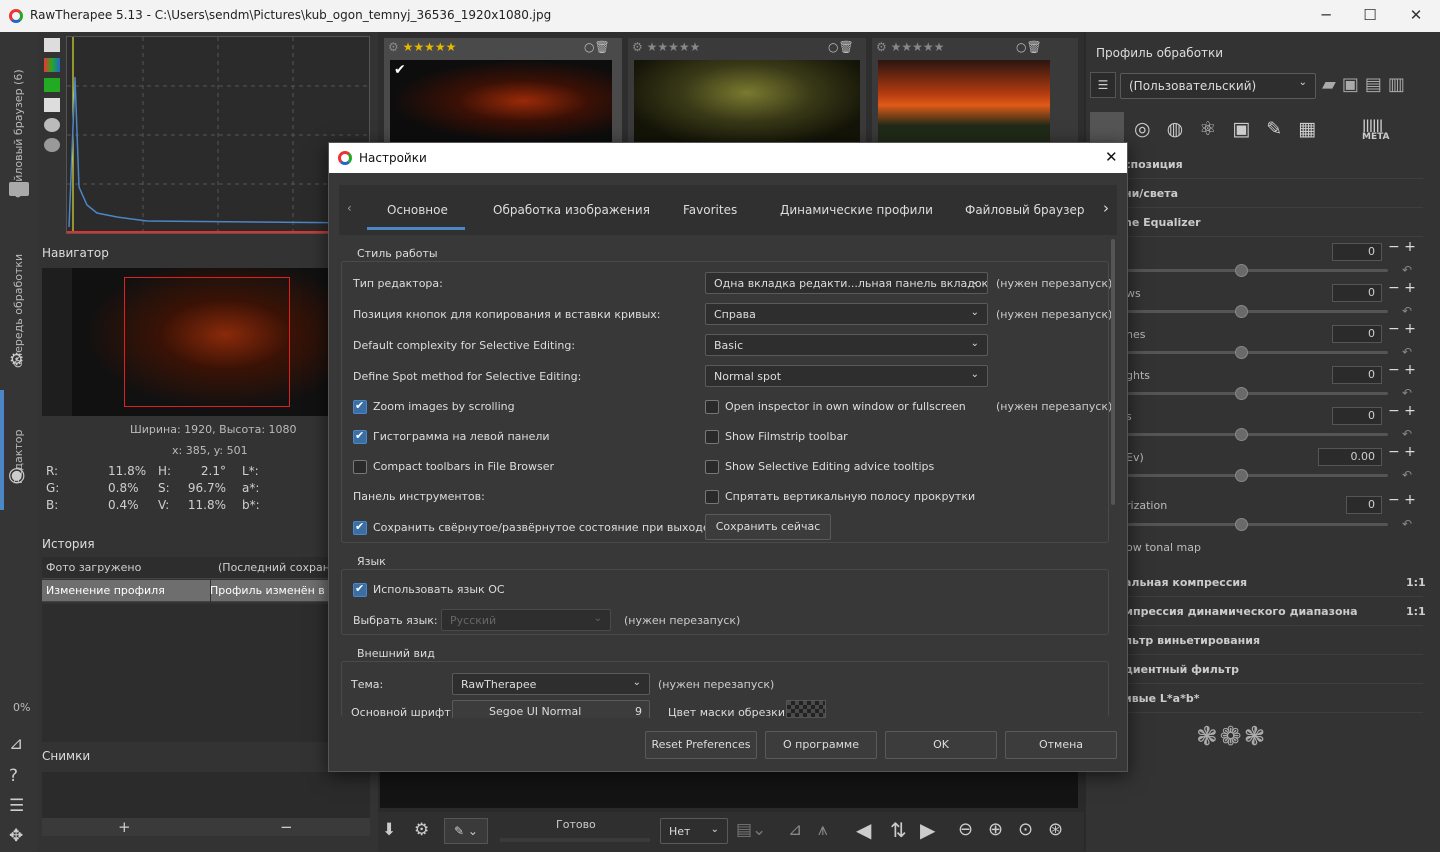 Image resolution: width=1440 pixels, height=852 pixels. I want to click on profile-actions: ▰▣▤▥, so click(1366, 84).